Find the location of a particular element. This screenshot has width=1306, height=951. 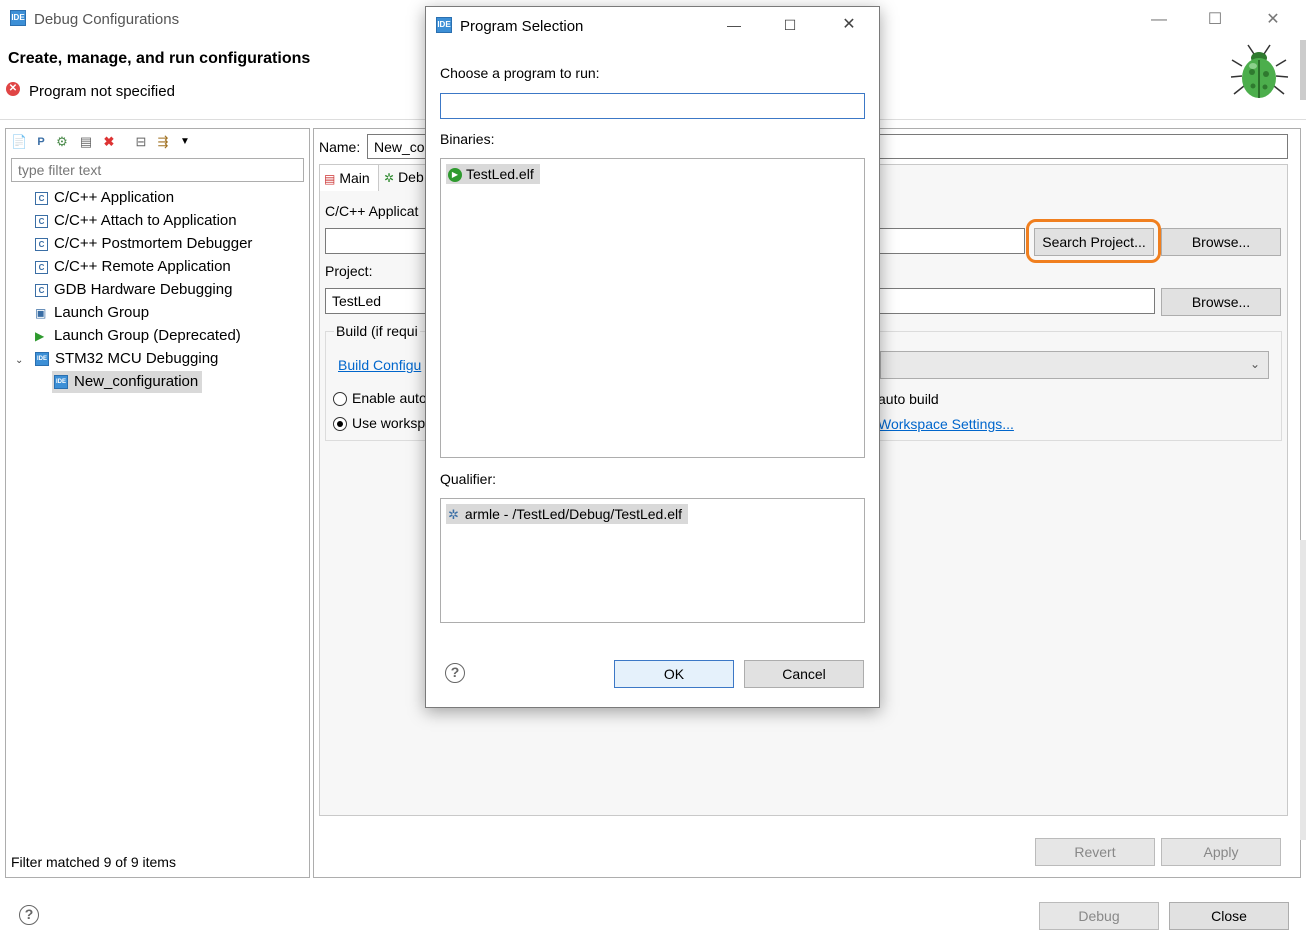

new-config-icon: 📄 is located at coordinates (19, 142).